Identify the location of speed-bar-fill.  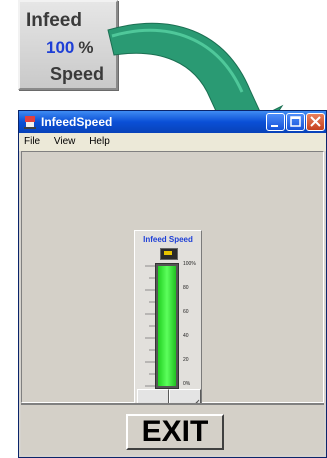
(167, 326).